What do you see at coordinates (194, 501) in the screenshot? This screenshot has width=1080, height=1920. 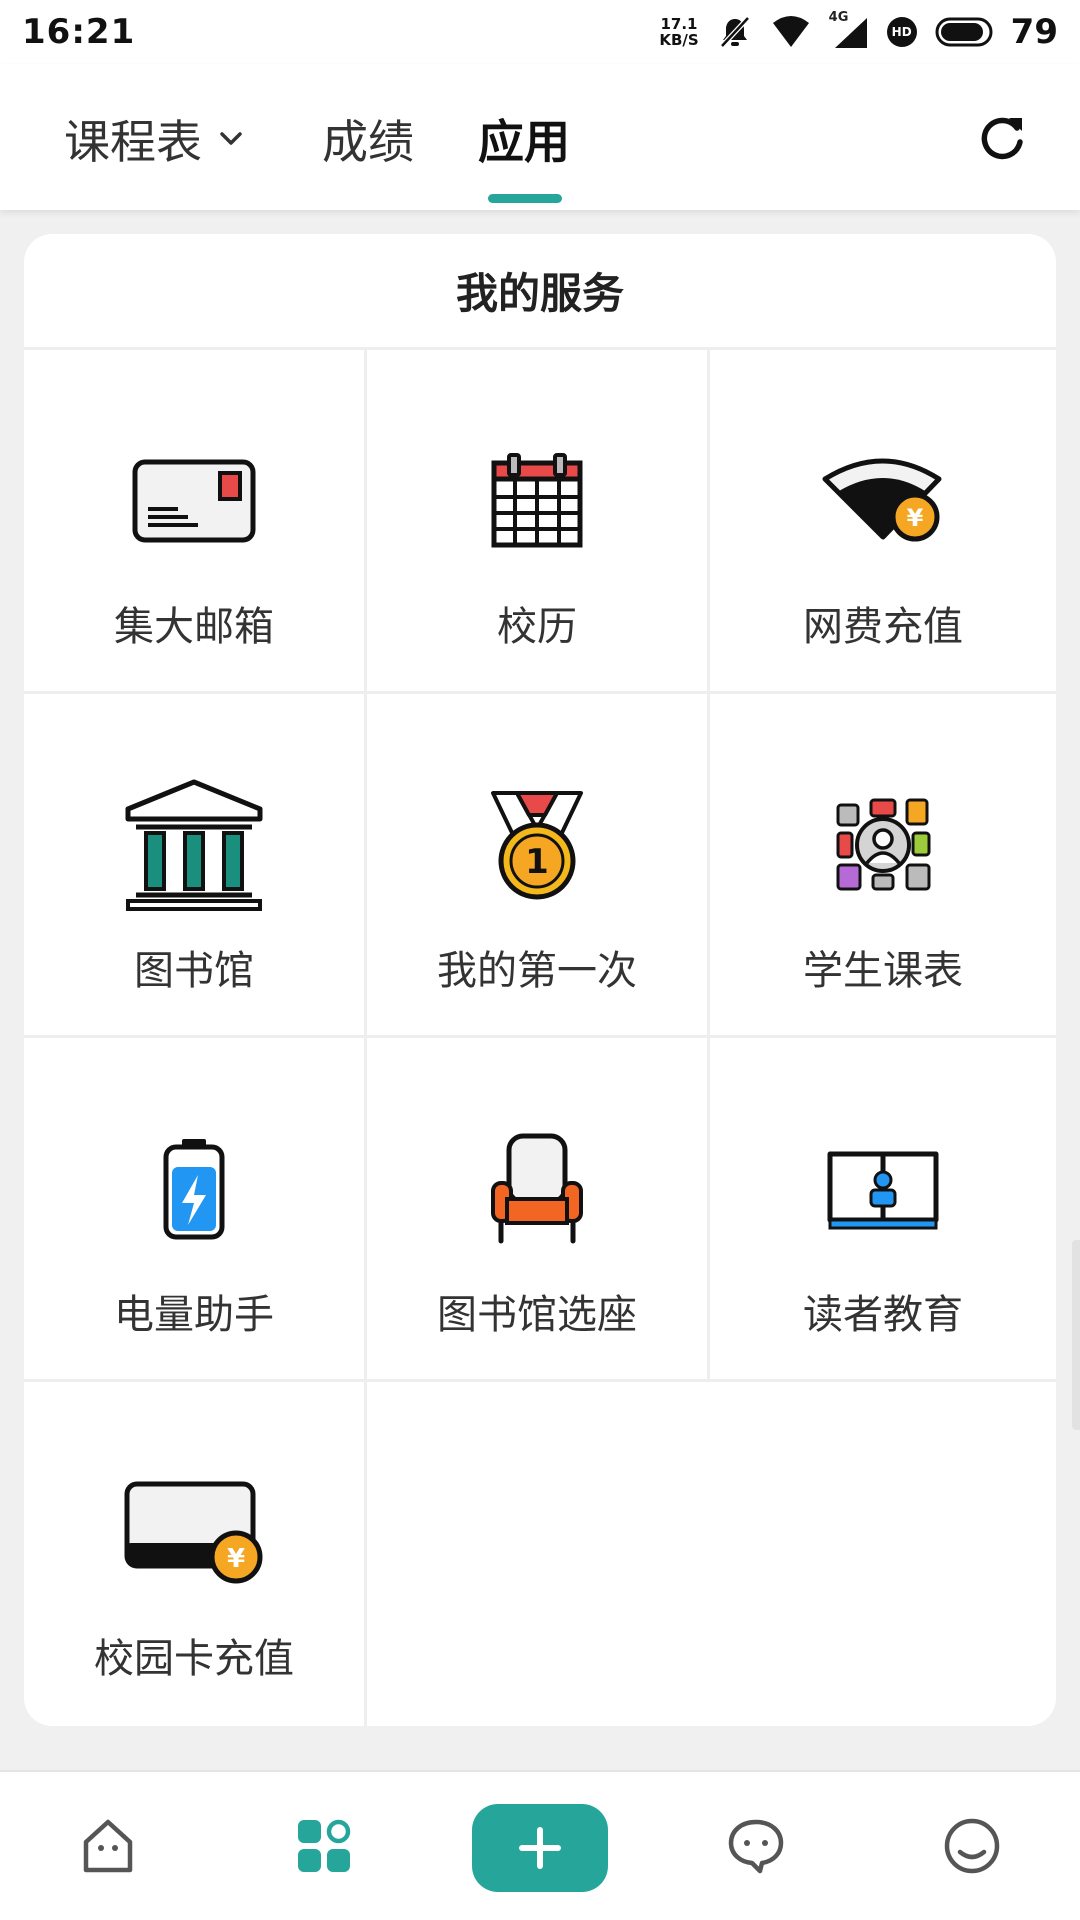 I see `envelope-icon` at bounding box center [194, 501].